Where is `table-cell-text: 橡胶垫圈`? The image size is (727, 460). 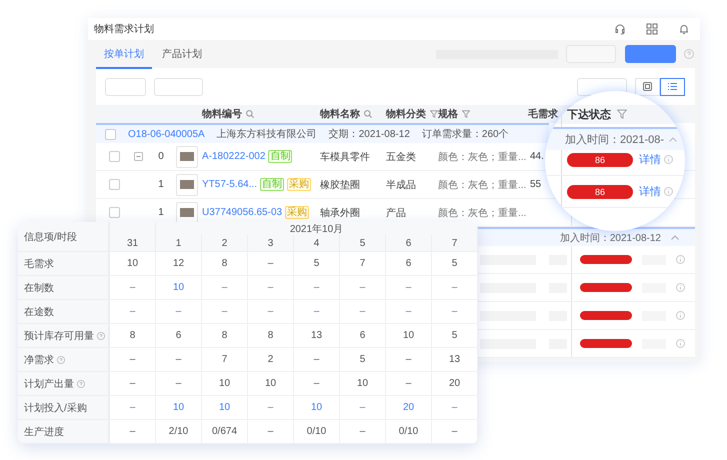 table-cell-text: 橡胶垫圈 is located at coordinates (340, 185).